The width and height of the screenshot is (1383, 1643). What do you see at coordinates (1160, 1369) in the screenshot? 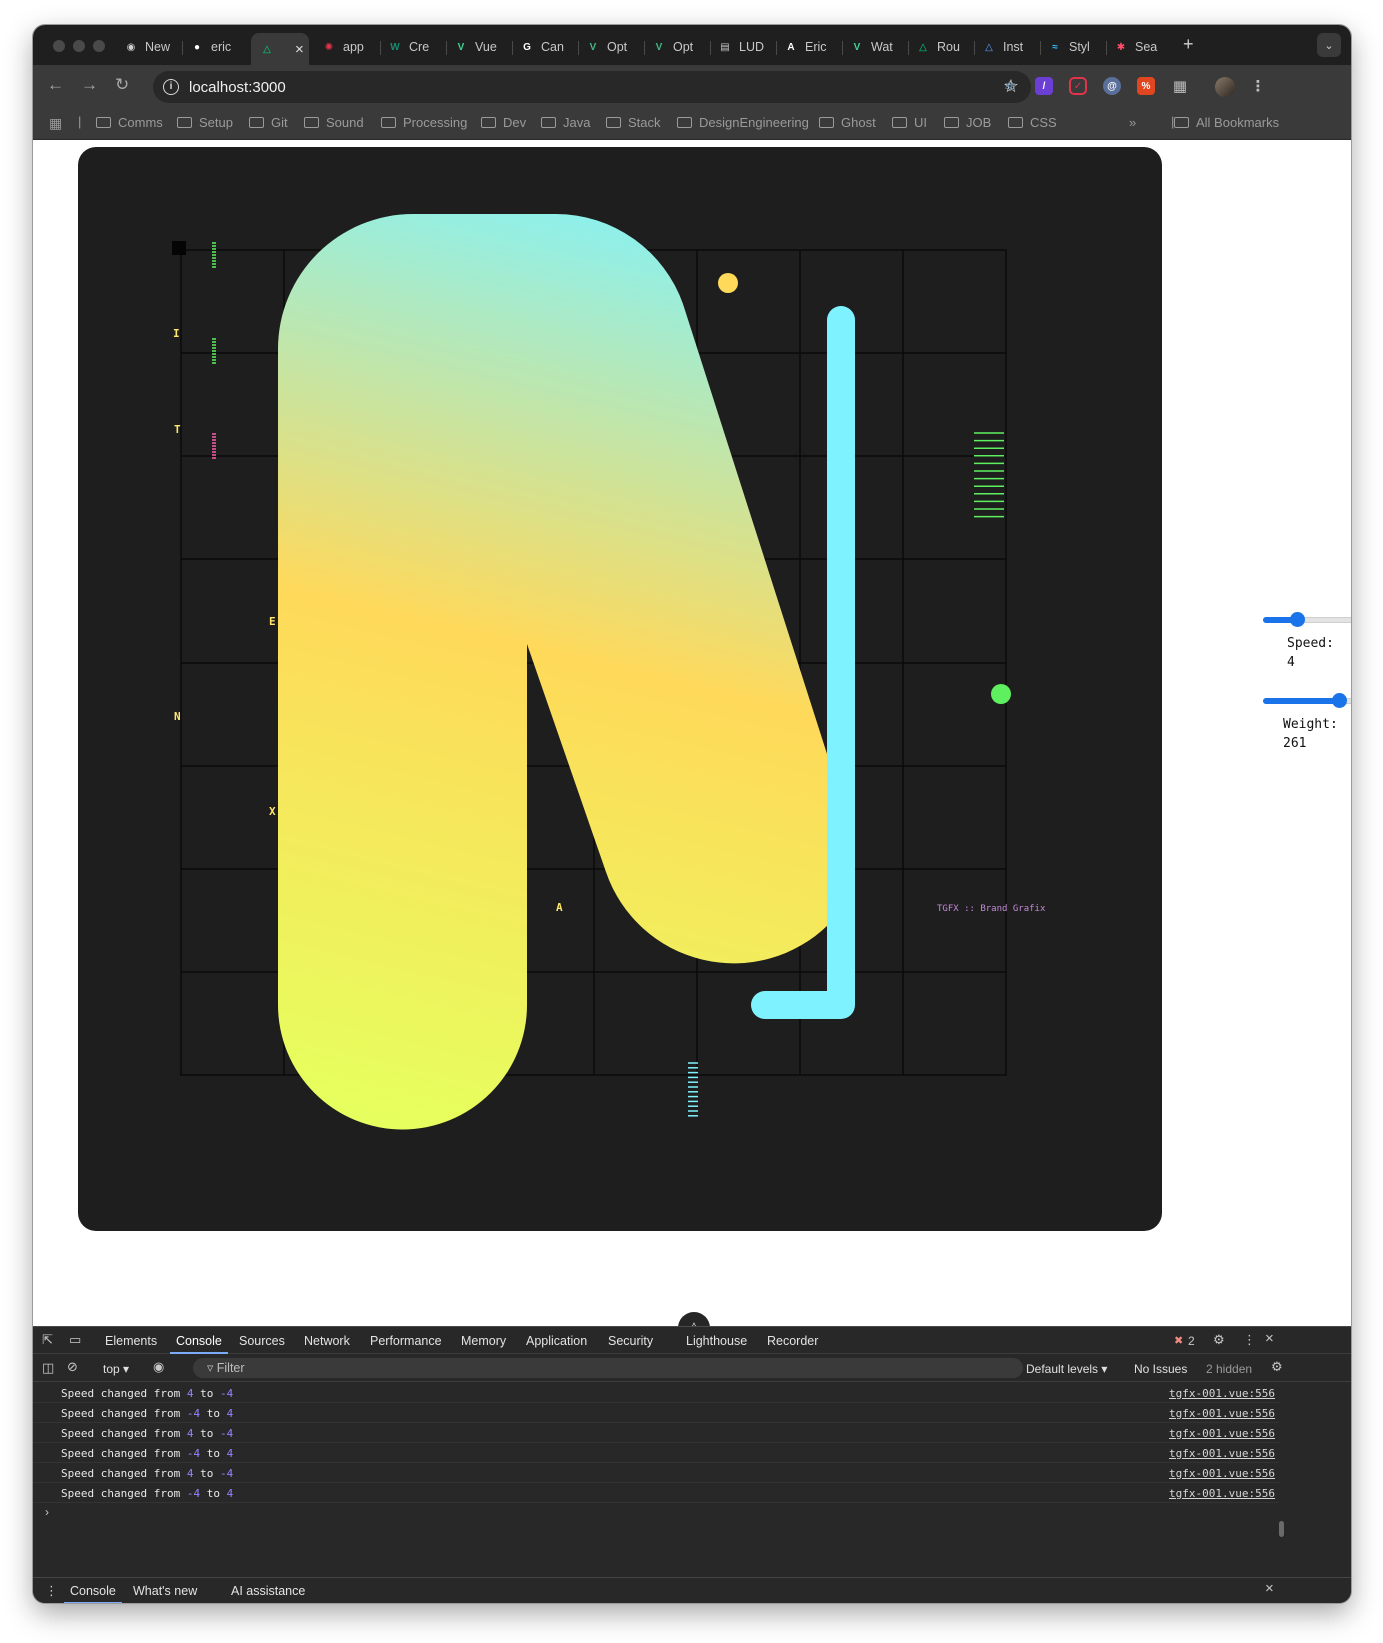
I see `issues-button: No Issues` at bounding box center [1160, 1369].